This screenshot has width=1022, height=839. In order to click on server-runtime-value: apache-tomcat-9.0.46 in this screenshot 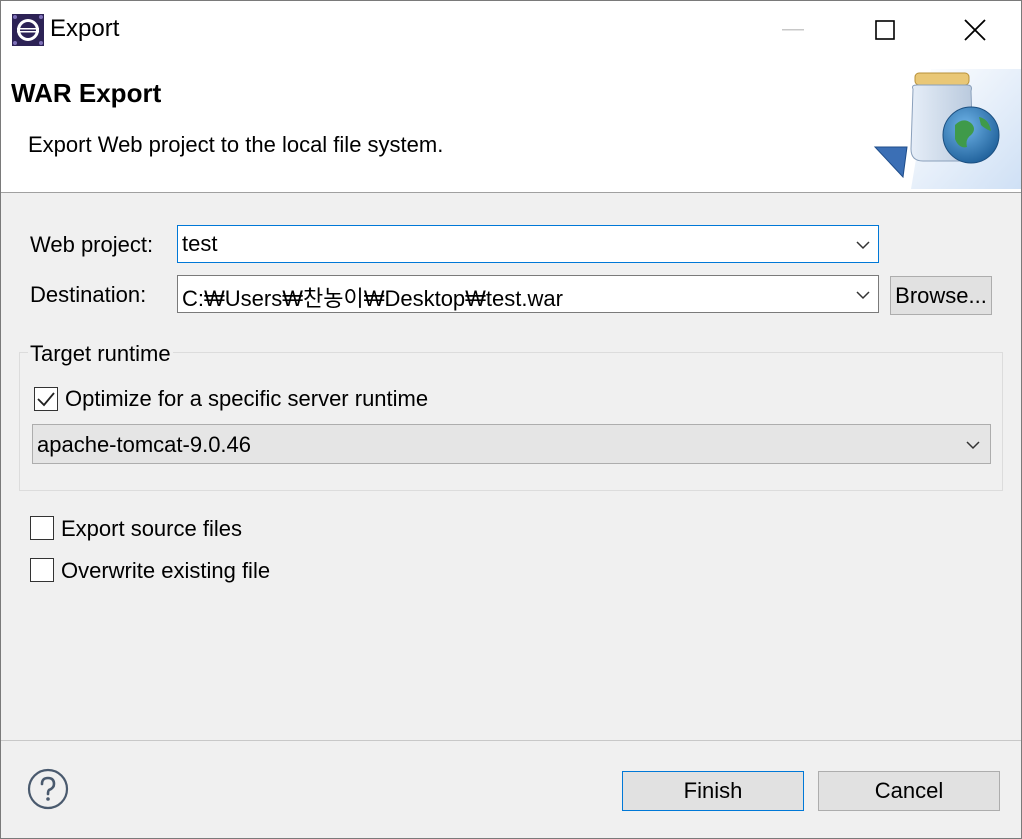, I will do `click(144, 444)`.